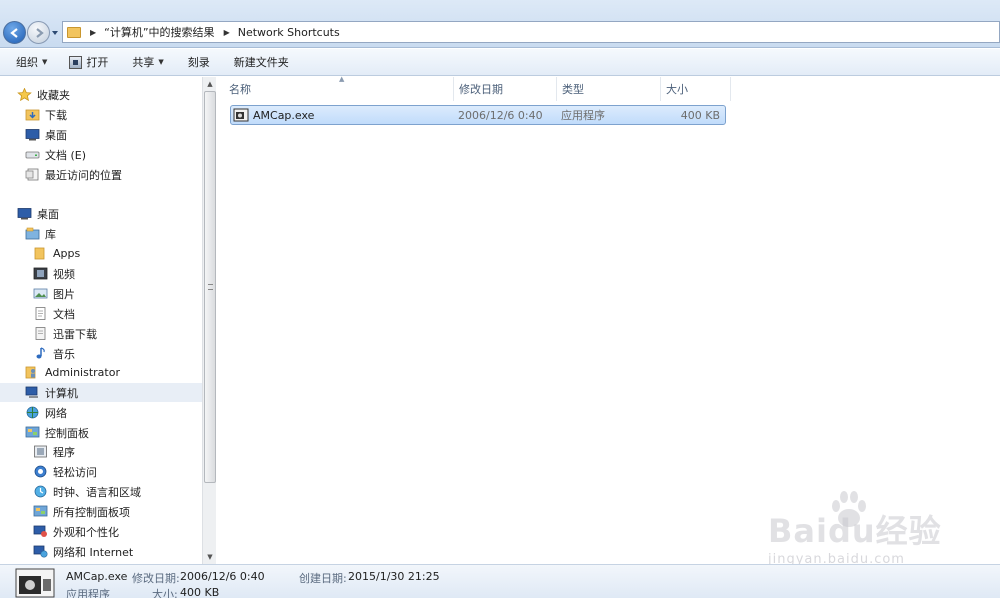 The height and width of the screenshot is (598, 1000). Describe the element at coordinates (284, 115) in the screenshot. I see `file-name: AMCap.exe` at that location.